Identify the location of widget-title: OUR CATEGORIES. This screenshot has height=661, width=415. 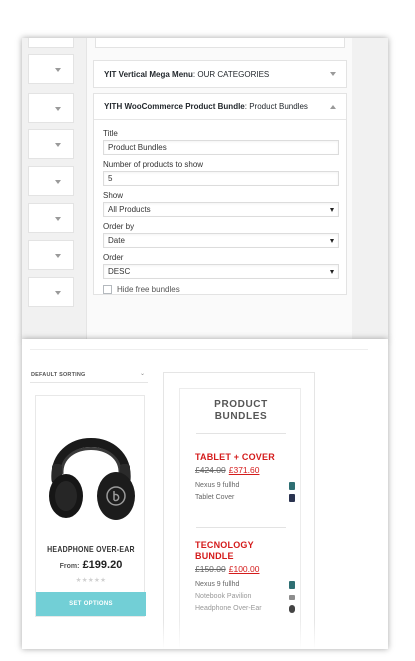
(233, 74).